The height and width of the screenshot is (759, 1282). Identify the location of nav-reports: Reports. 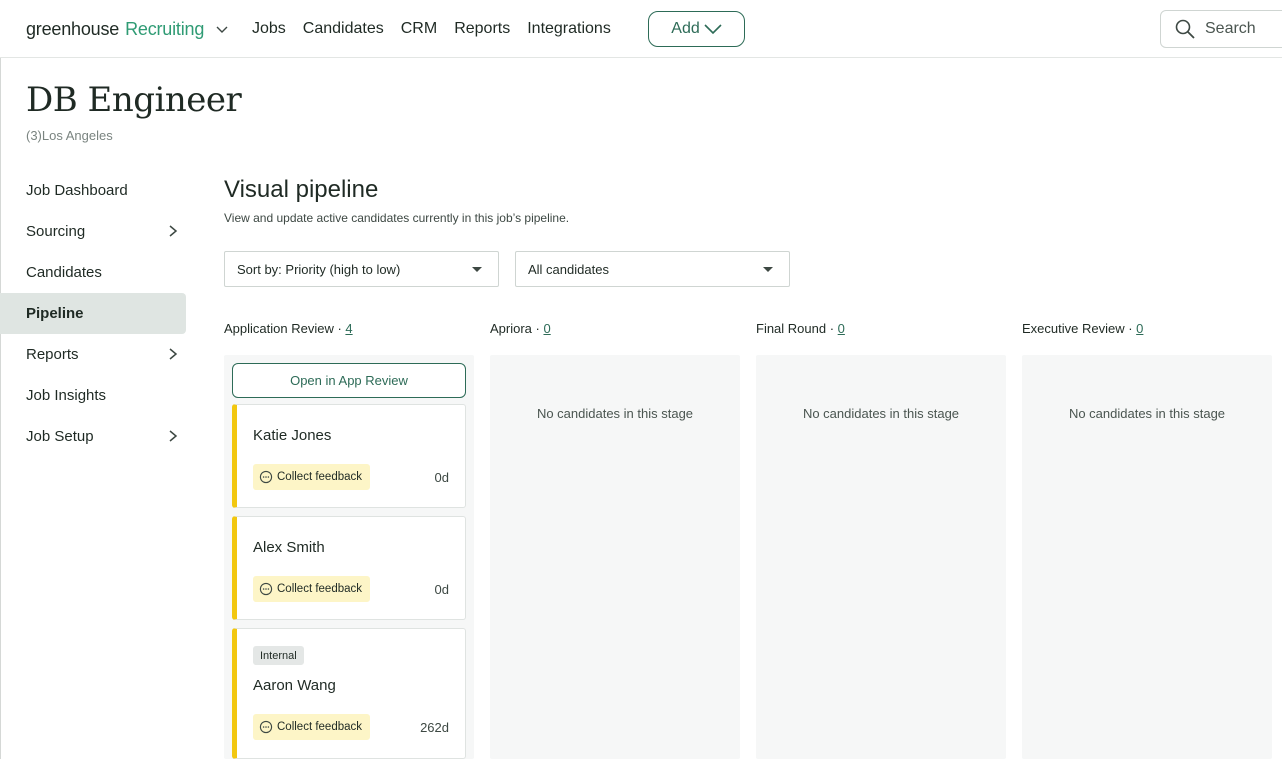
(482, 29).